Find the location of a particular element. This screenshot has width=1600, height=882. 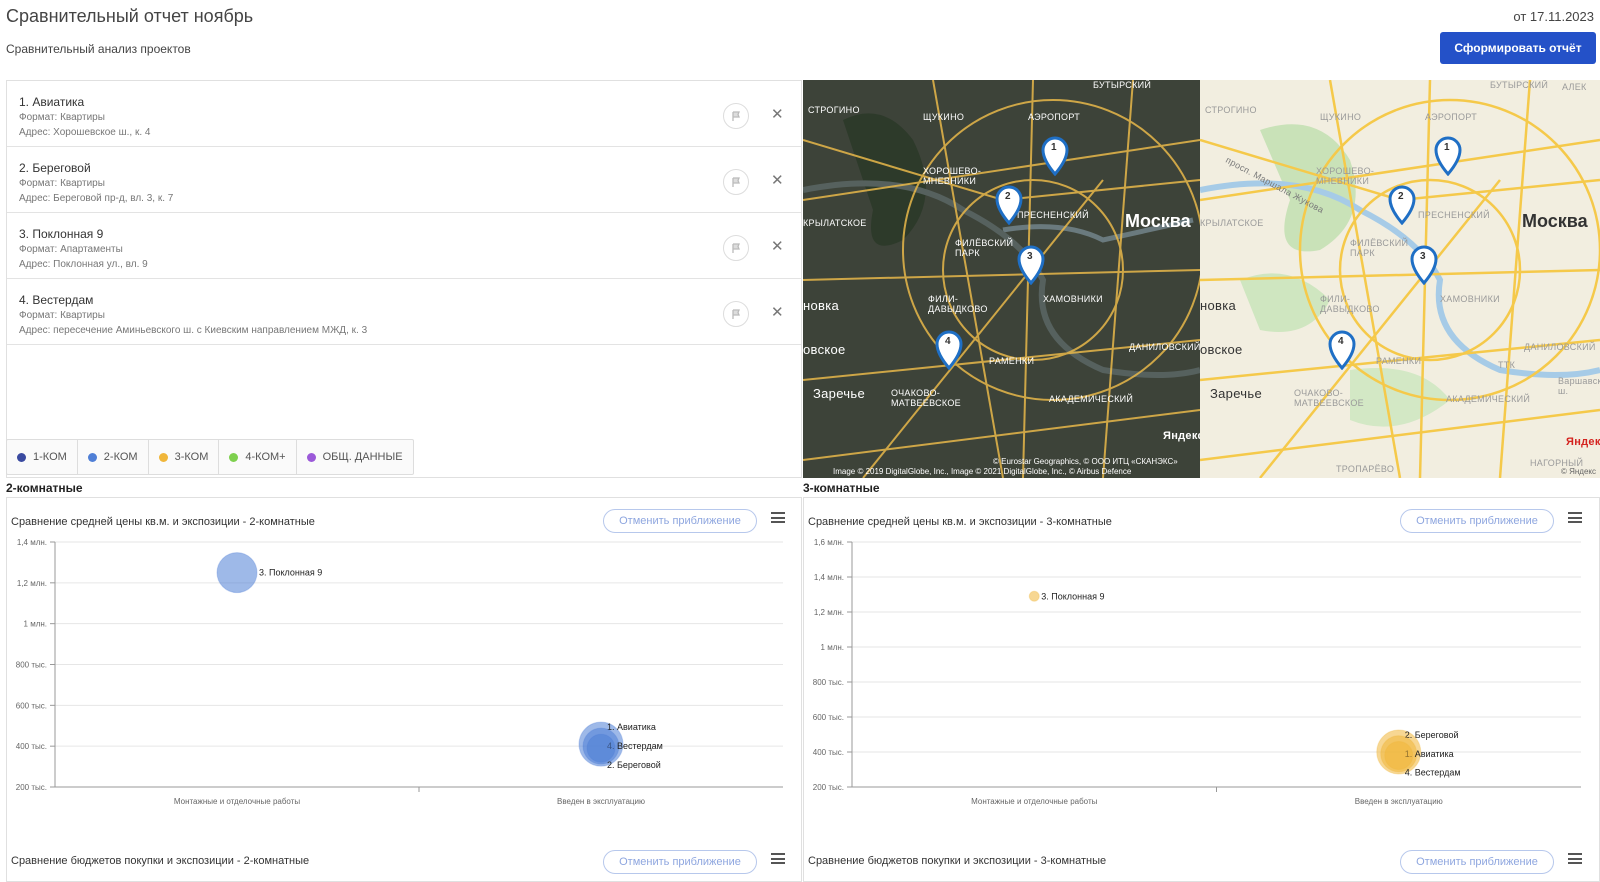

legend-item-3kom: 3-КОМ is located at coordinates (184, 457).